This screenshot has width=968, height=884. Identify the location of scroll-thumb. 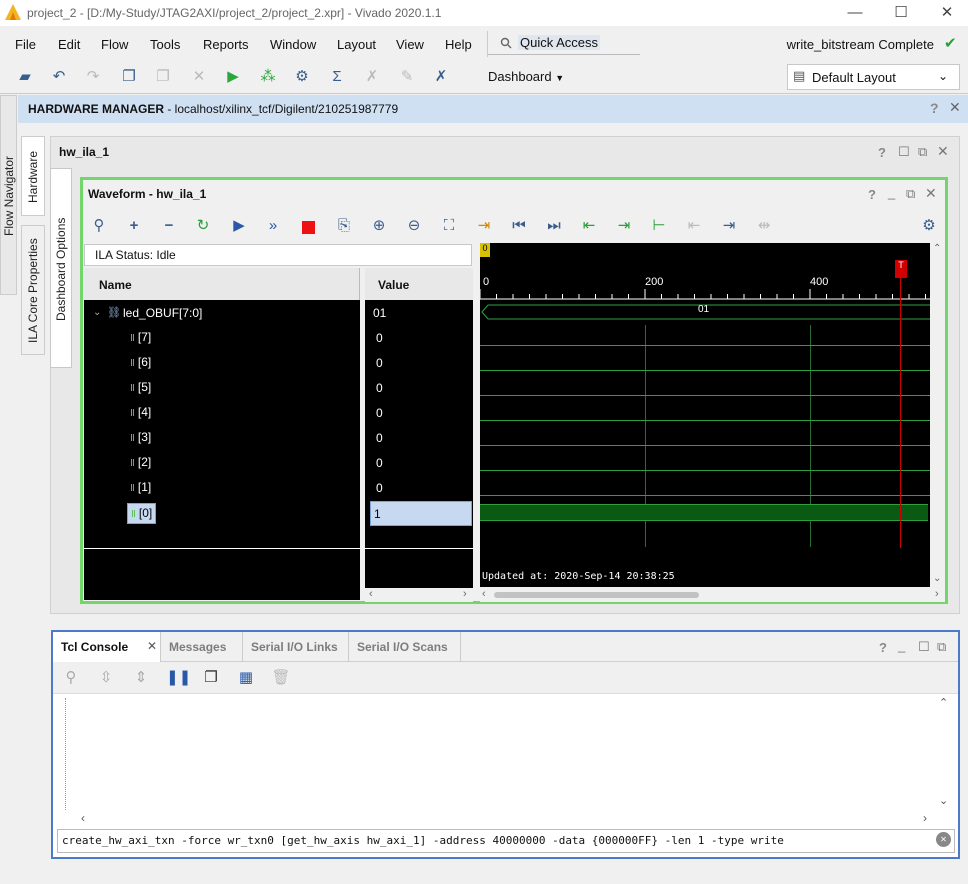
(596, 595).